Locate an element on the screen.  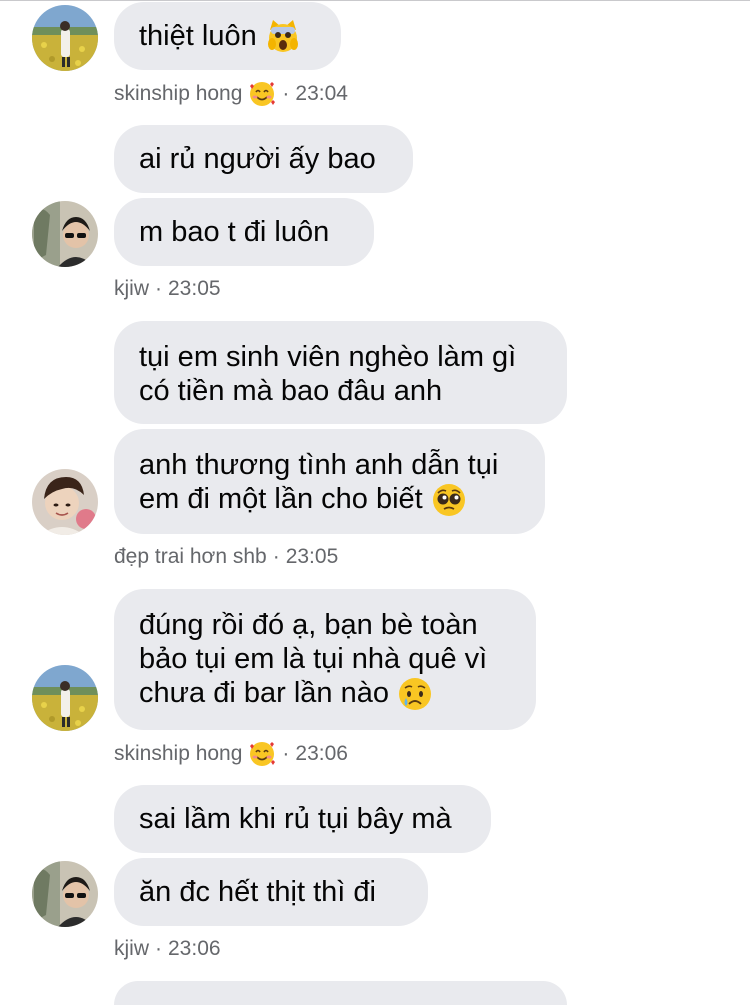
message-bubble: thiệt luôn is located at coordinates (227, 36).